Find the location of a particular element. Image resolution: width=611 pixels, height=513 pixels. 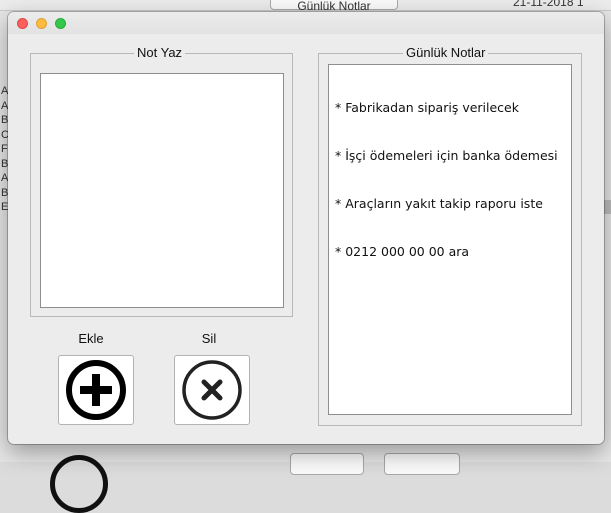

background-circle-icon is located at coordinates (79, 484).